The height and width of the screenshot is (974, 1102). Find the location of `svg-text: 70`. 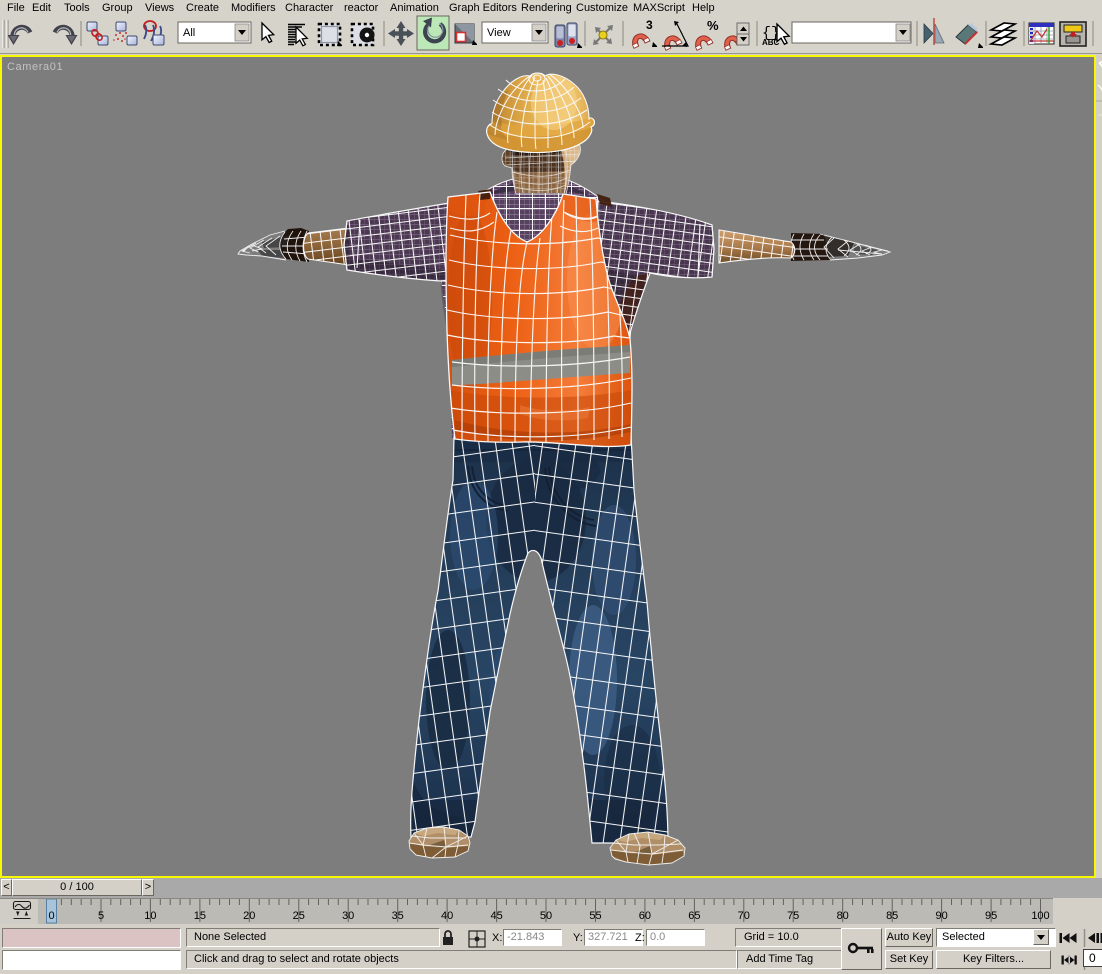

svg-text: 70 is located at coordinates (744, 916).